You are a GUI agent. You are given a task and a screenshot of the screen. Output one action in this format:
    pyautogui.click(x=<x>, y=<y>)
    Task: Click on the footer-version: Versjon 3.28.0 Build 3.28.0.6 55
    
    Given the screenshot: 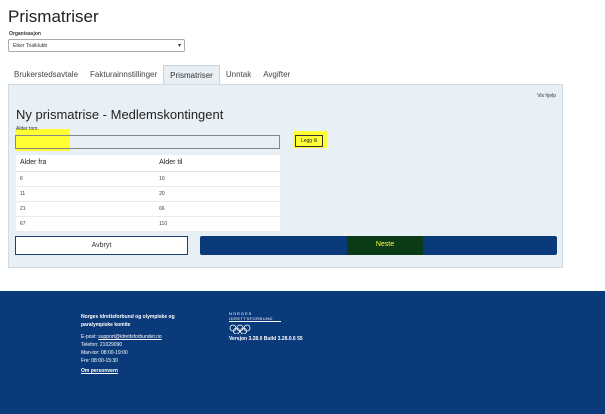 What is the action you would take?
    pyautogui.click(x=266, y=339)
    